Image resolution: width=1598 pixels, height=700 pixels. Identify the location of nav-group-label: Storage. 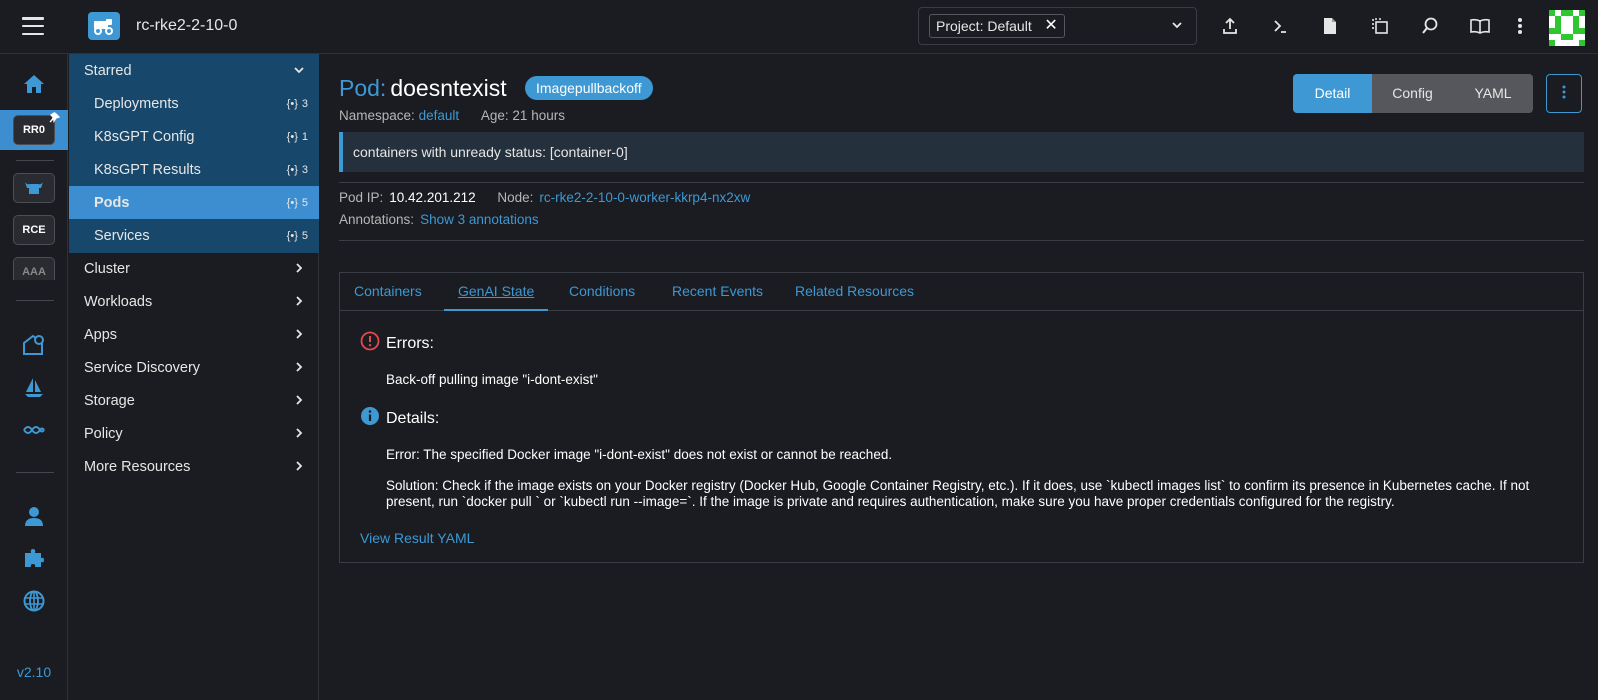
(109, 400).